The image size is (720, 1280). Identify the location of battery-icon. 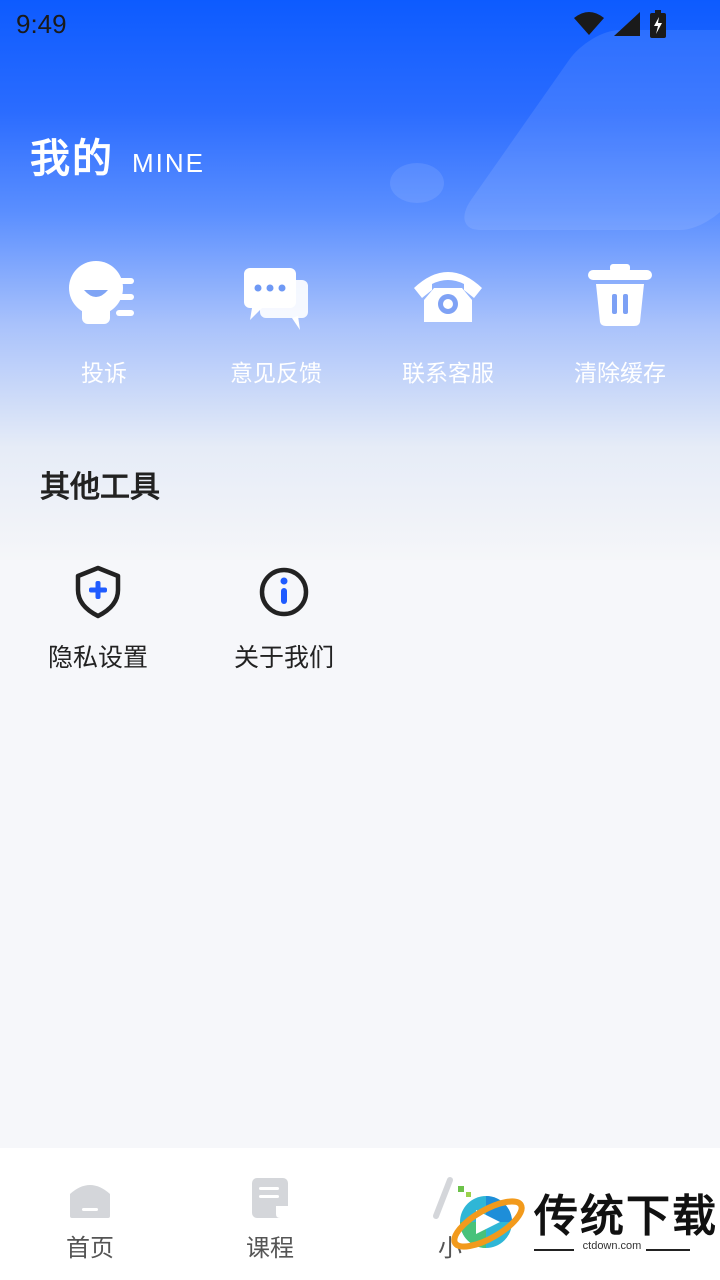
(658, 24).